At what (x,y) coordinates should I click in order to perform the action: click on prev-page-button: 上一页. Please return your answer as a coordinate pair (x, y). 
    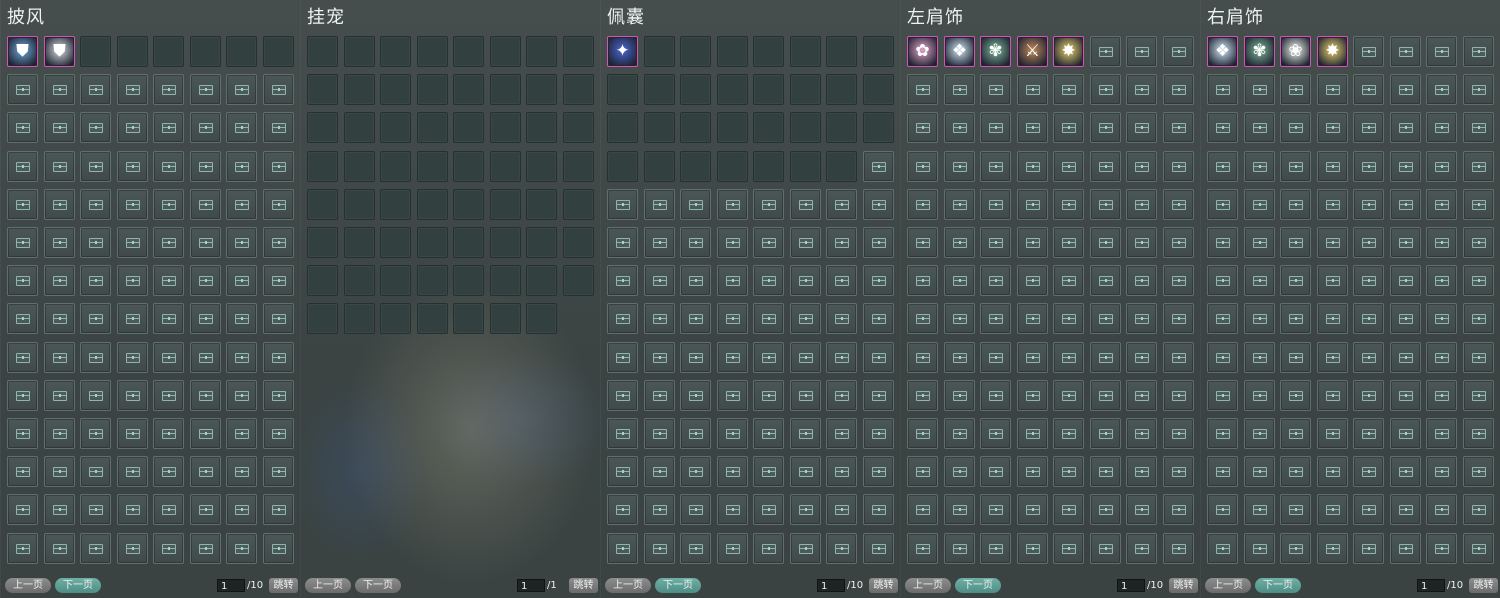
    Looking at the image, I should click on (928, 585).